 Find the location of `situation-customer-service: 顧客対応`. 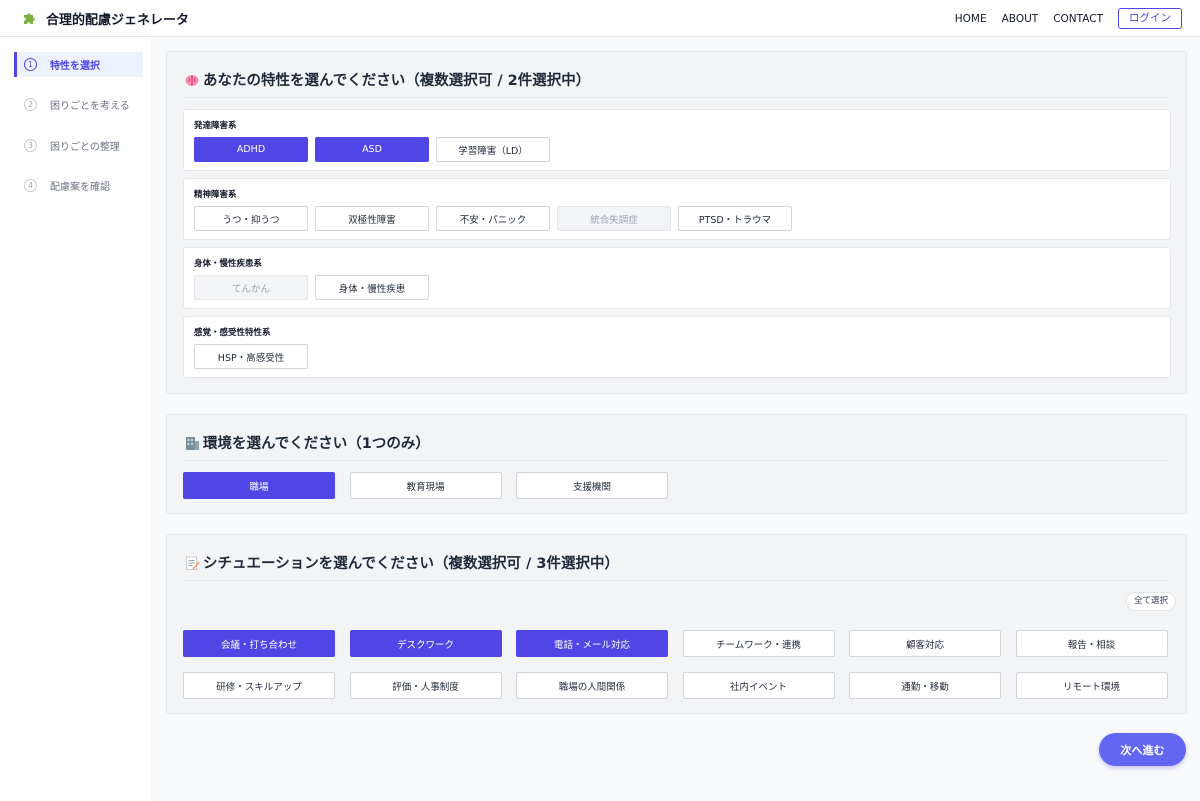

situation-customer-service: 顧客対応 is located at coordinates (925, 643).